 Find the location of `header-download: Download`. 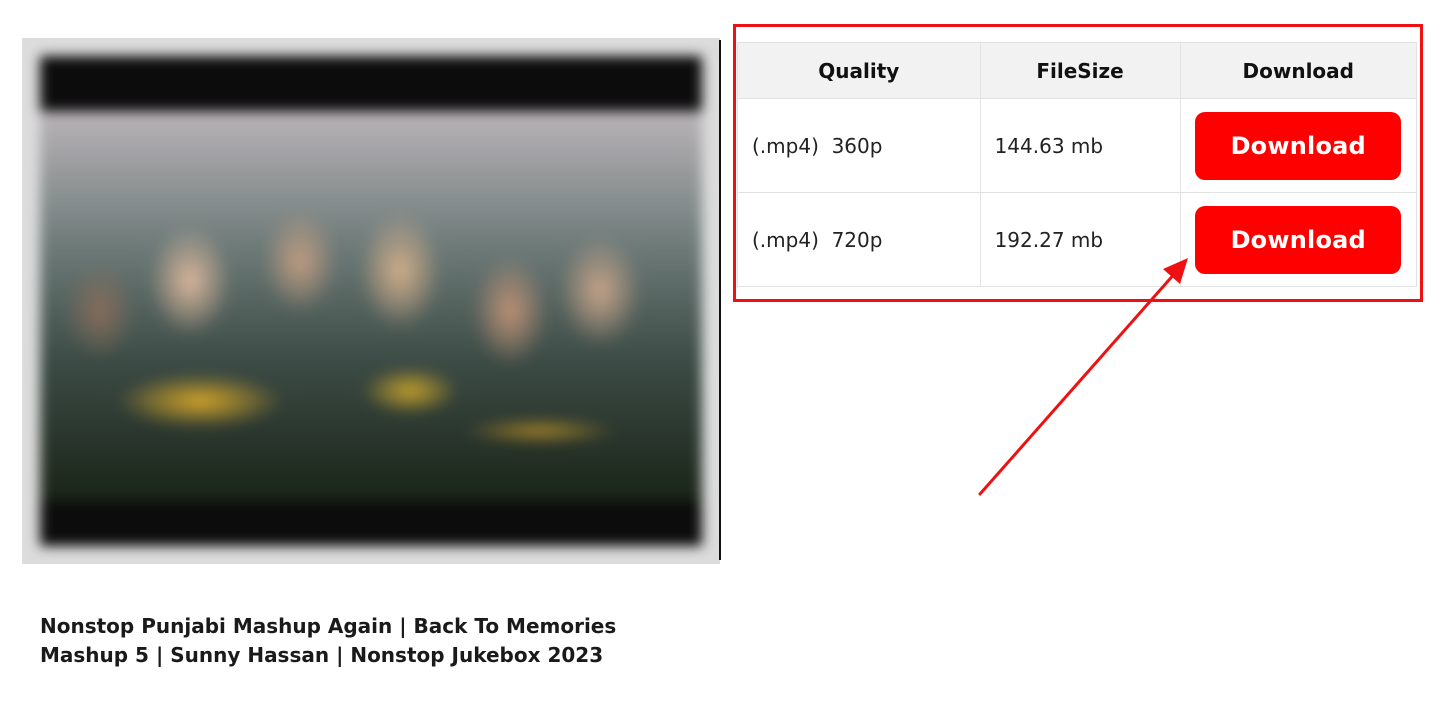

header-download: Download is located at coordinates (1298, 70).